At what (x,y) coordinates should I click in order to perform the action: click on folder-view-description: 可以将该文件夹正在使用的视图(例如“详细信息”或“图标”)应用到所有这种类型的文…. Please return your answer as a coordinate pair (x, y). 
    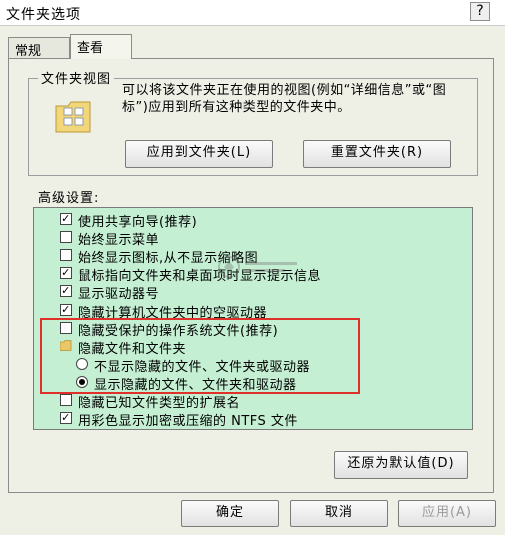
    Looking at the image, I should click on (284, 99).